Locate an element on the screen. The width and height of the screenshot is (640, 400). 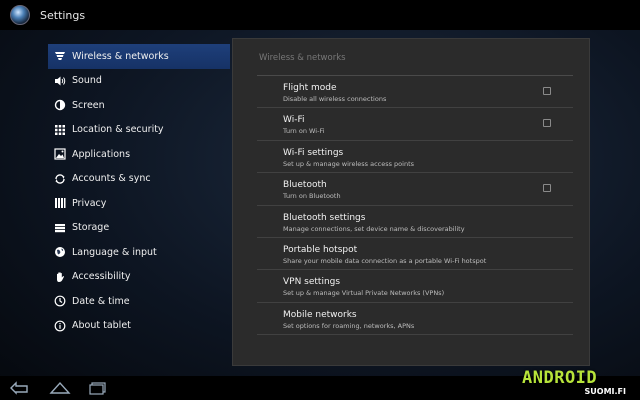
sync-icon is located at coordinates (60, 179).